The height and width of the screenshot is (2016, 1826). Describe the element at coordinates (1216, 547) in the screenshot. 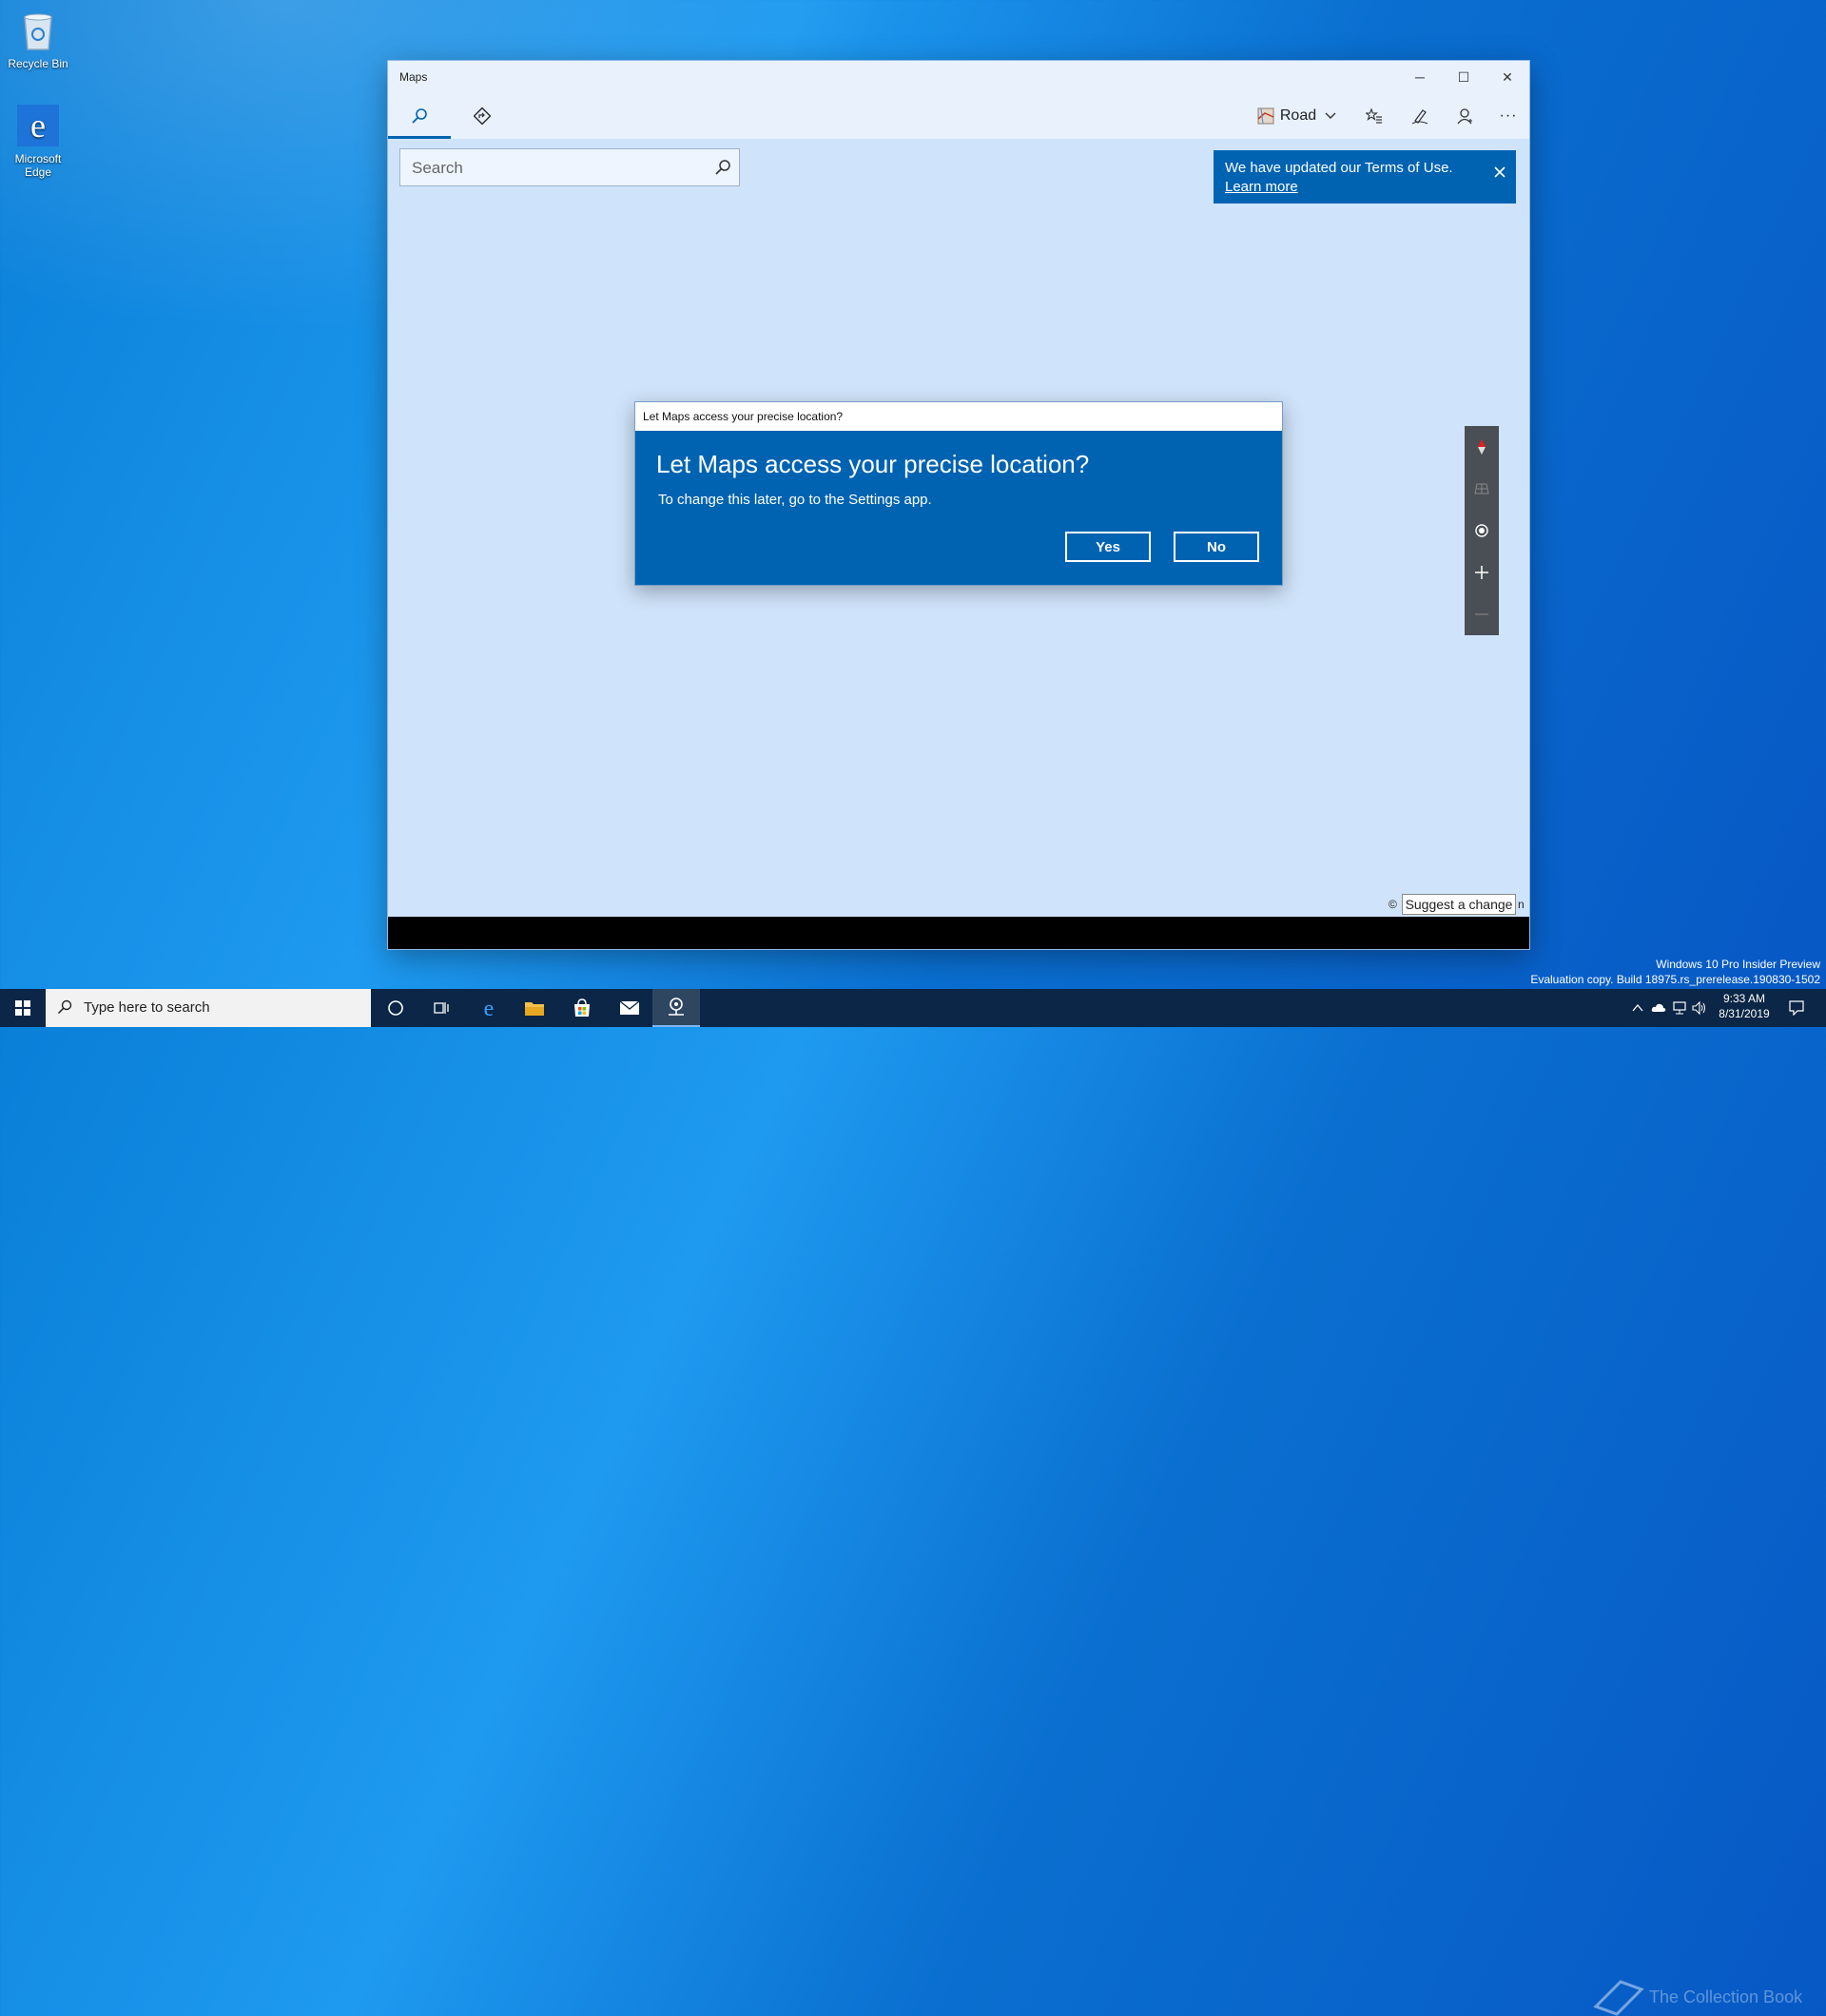

I see `no-button: No` at that location.